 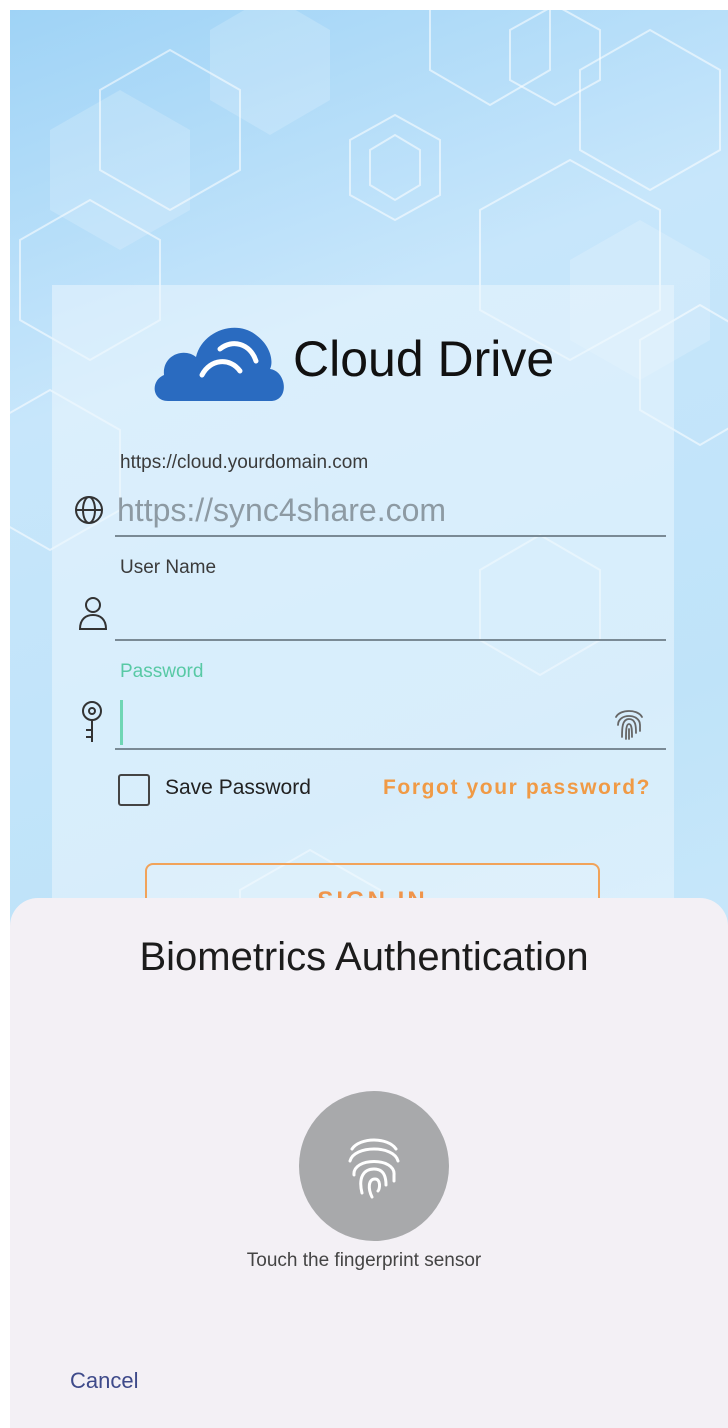 I want to click on fingerprint-sensor-indicator, so click(x=374, y=1166).